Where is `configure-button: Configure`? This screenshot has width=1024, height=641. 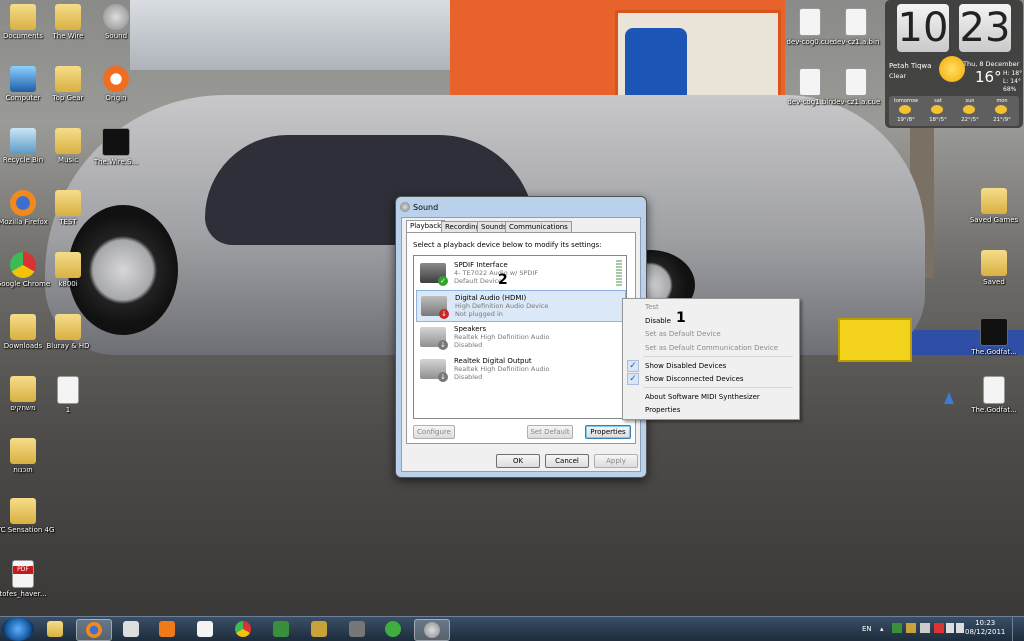 configure-button: Configure is located at coordinates (434, 432).